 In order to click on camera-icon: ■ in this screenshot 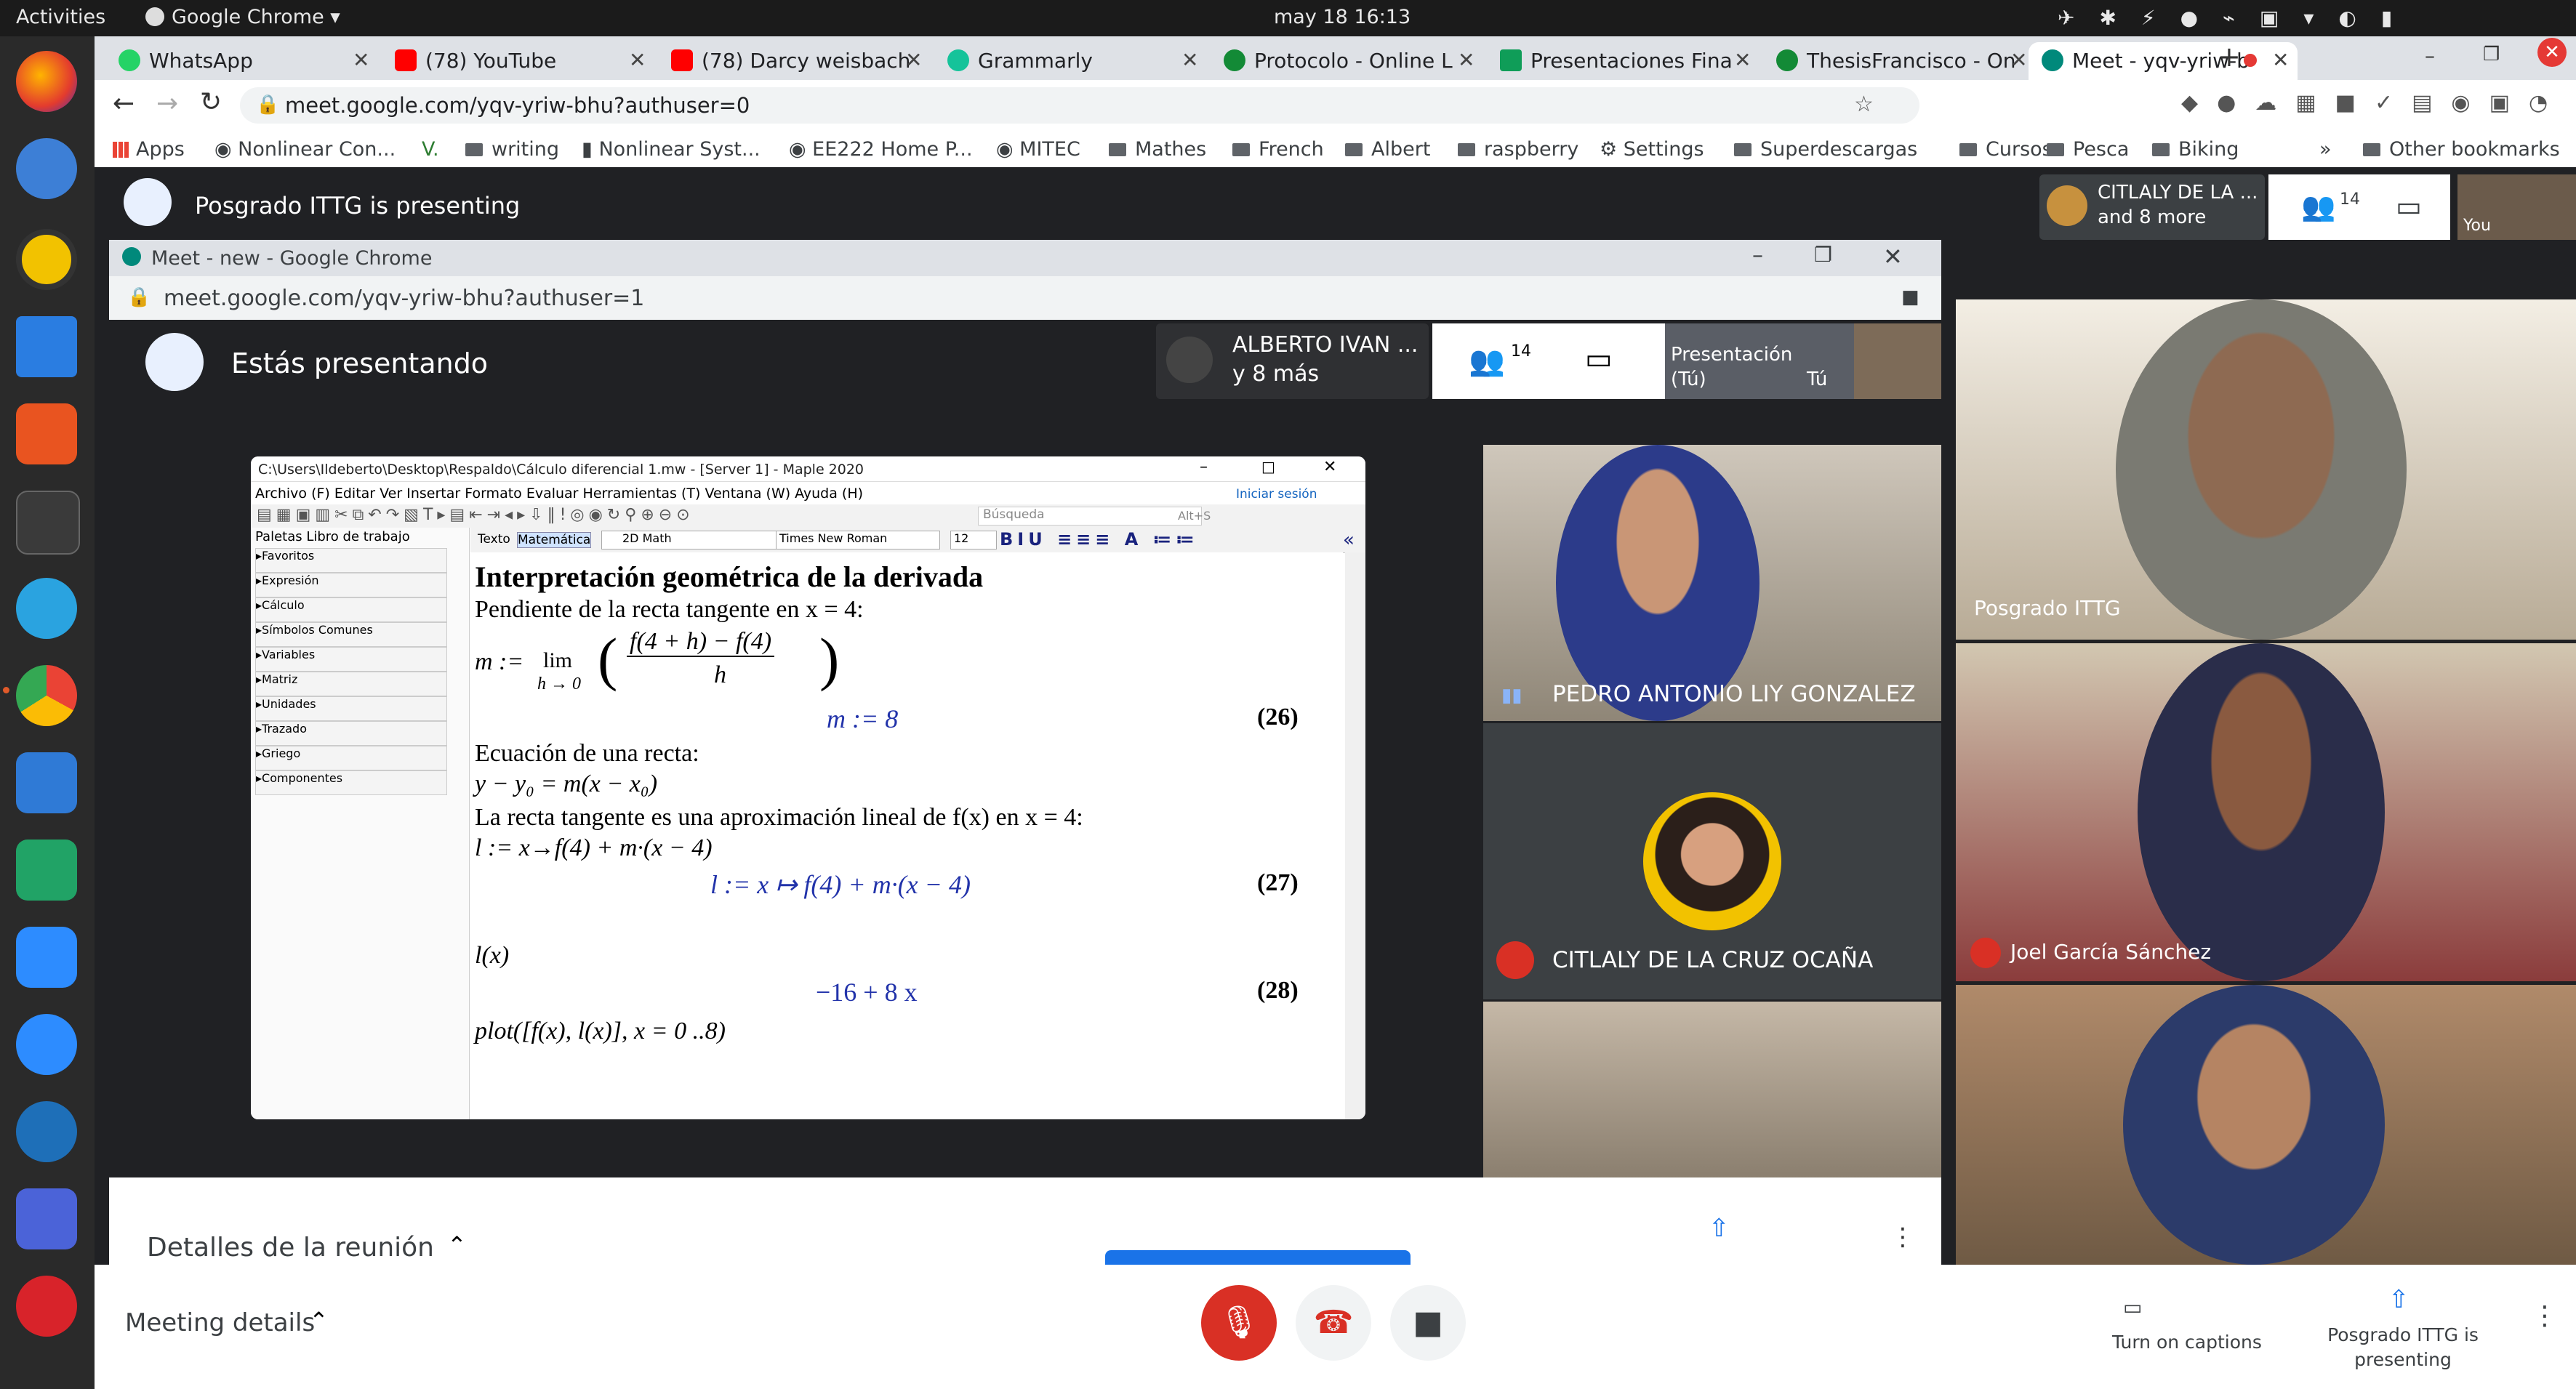, I will do `click(1910, 297)`.